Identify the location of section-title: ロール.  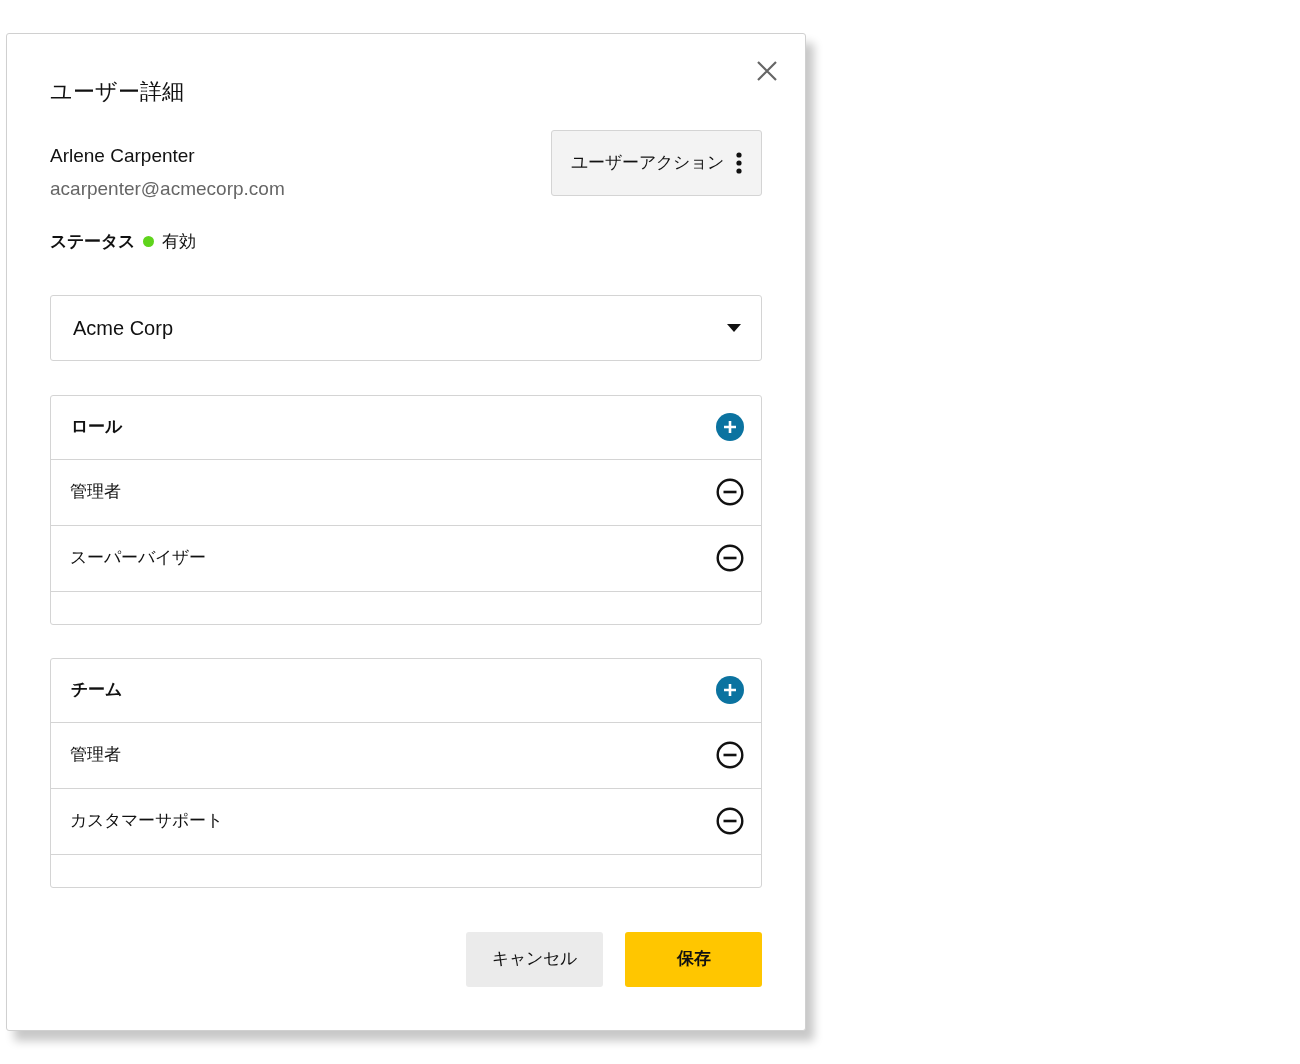
(96, 427).